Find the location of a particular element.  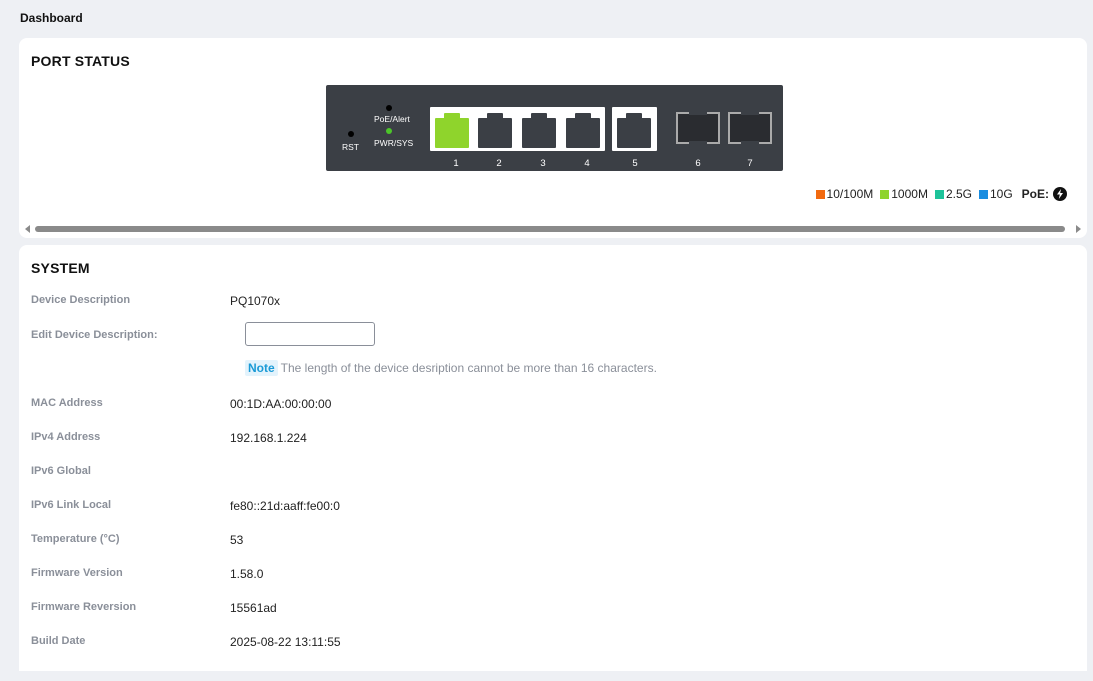

switch-front-panel: RST PoE/Alert PWR/SYS 1 2 3 4 5 6 7 is located at coordinates (554, 128).